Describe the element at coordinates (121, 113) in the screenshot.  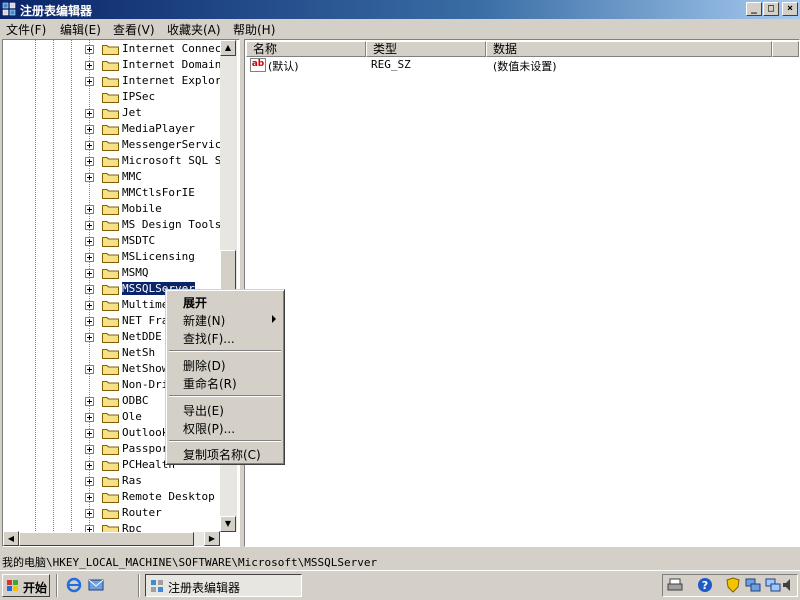
I see `tree-item: Jet` at that location.